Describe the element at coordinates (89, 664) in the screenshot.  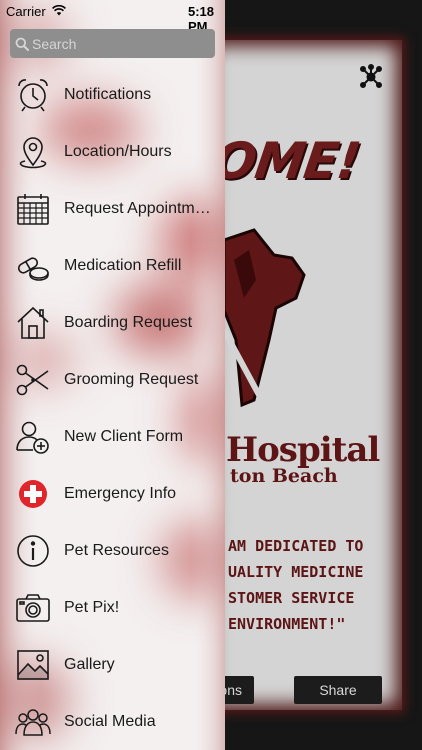
I see `menu-label: Gallery` at that location.